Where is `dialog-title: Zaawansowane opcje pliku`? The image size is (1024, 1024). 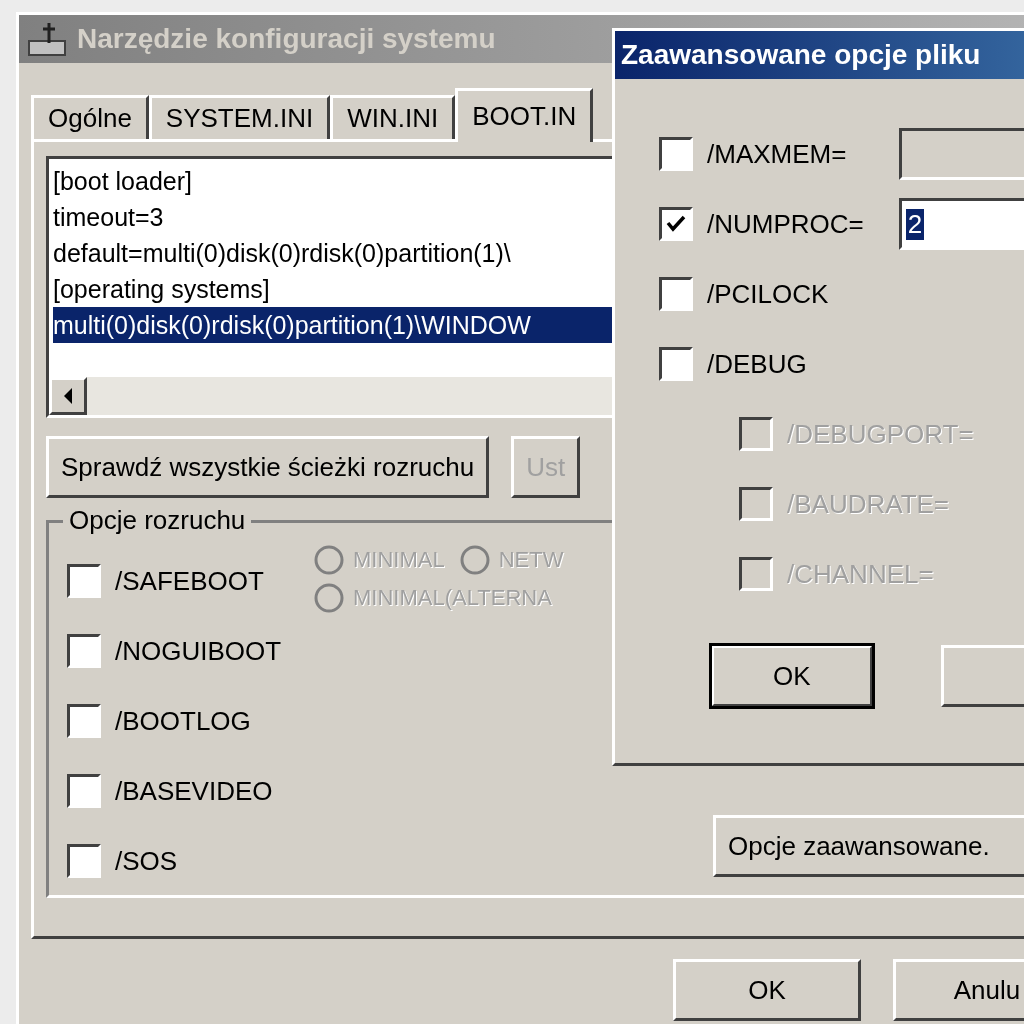 dialog-title: Zaawansowane opcje pliku is located at coordinates (801, 55).